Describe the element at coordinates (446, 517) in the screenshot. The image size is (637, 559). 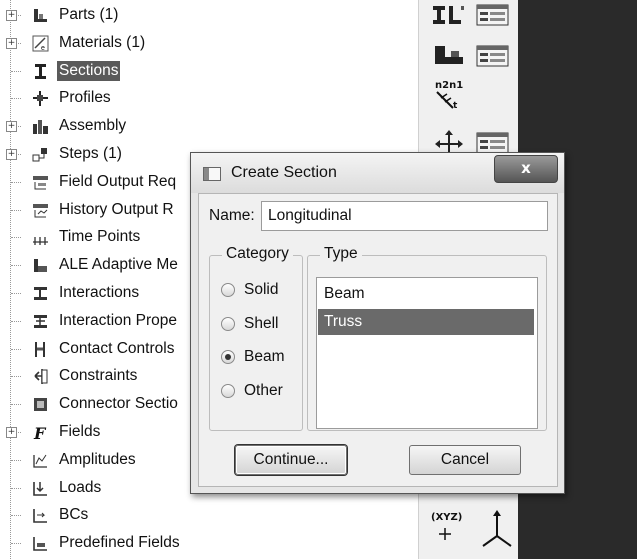
I see `svg-text: (XYZ)` at that location.